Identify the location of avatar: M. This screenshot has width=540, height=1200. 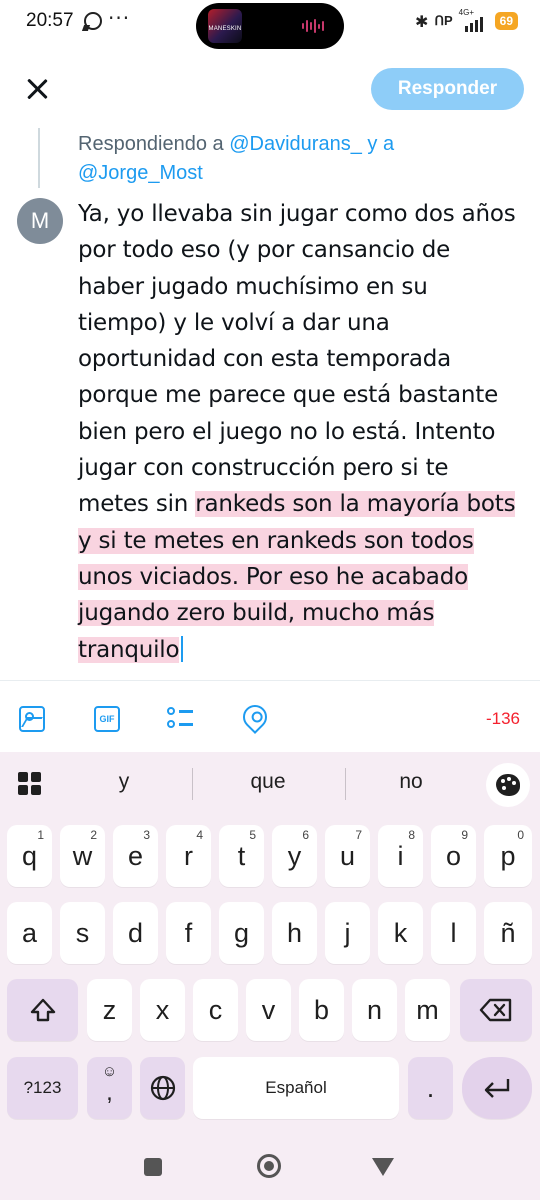
(40, 221).